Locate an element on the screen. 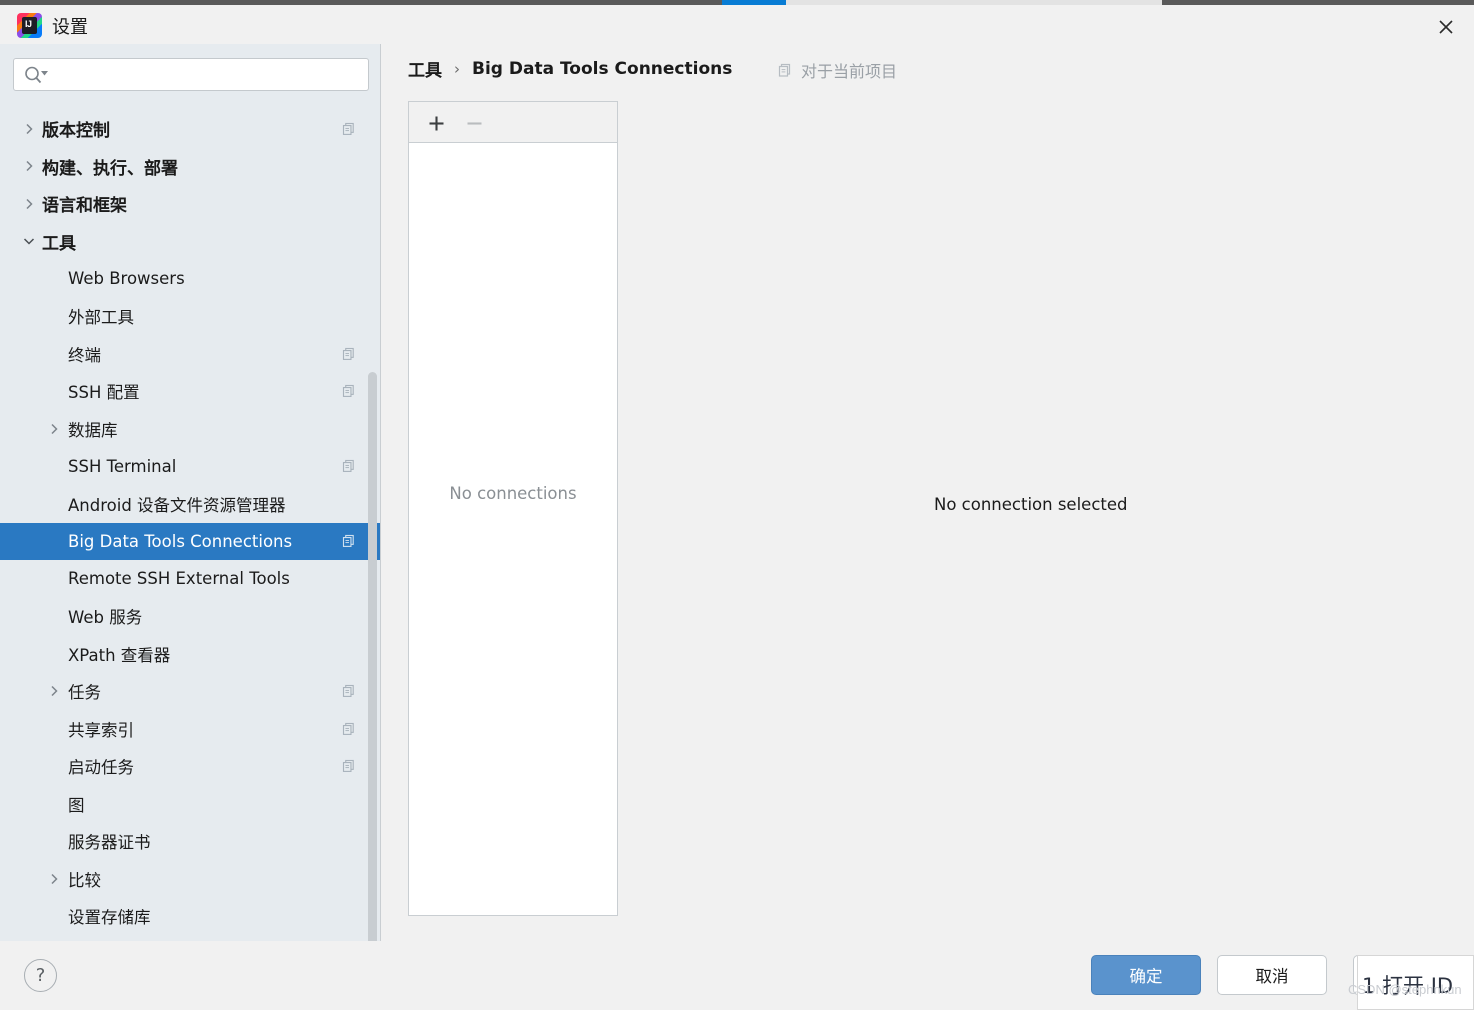 This screenshot has height=1010, width=1474. sidebar-item-label: 版本控制 is located at coordinates (76, 131).